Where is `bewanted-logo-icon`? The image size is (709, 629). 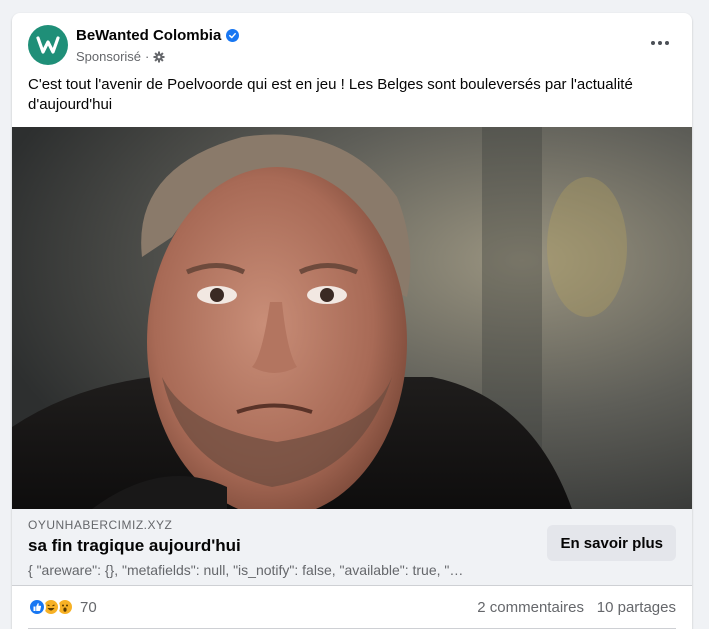 bewanted-logo-icon is located at coordinates (48, 45).